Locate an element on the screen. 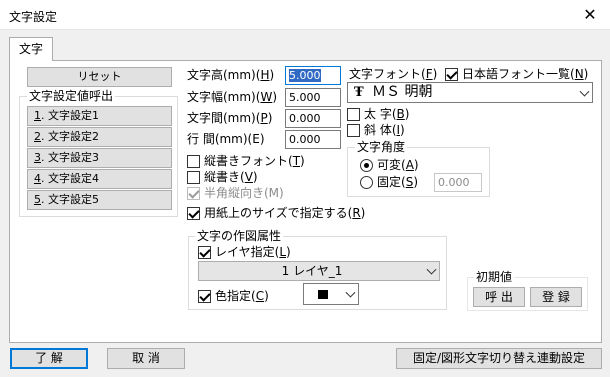 This screenshot has height=377, width=610. height-label: 文字高(mm)(H) is located at coordinates (231, 75).